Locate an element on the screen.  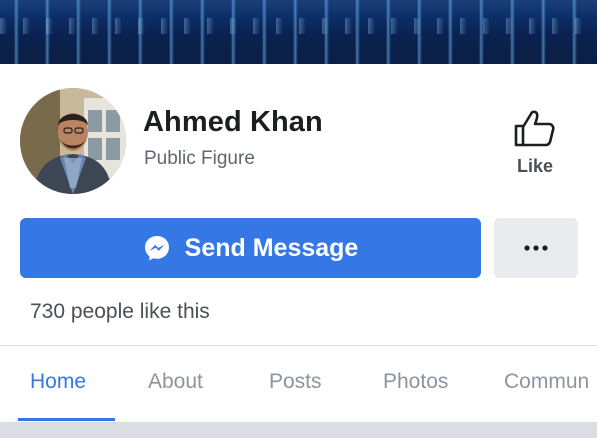
tab-community: Commun is located at coordinates (546, 382).